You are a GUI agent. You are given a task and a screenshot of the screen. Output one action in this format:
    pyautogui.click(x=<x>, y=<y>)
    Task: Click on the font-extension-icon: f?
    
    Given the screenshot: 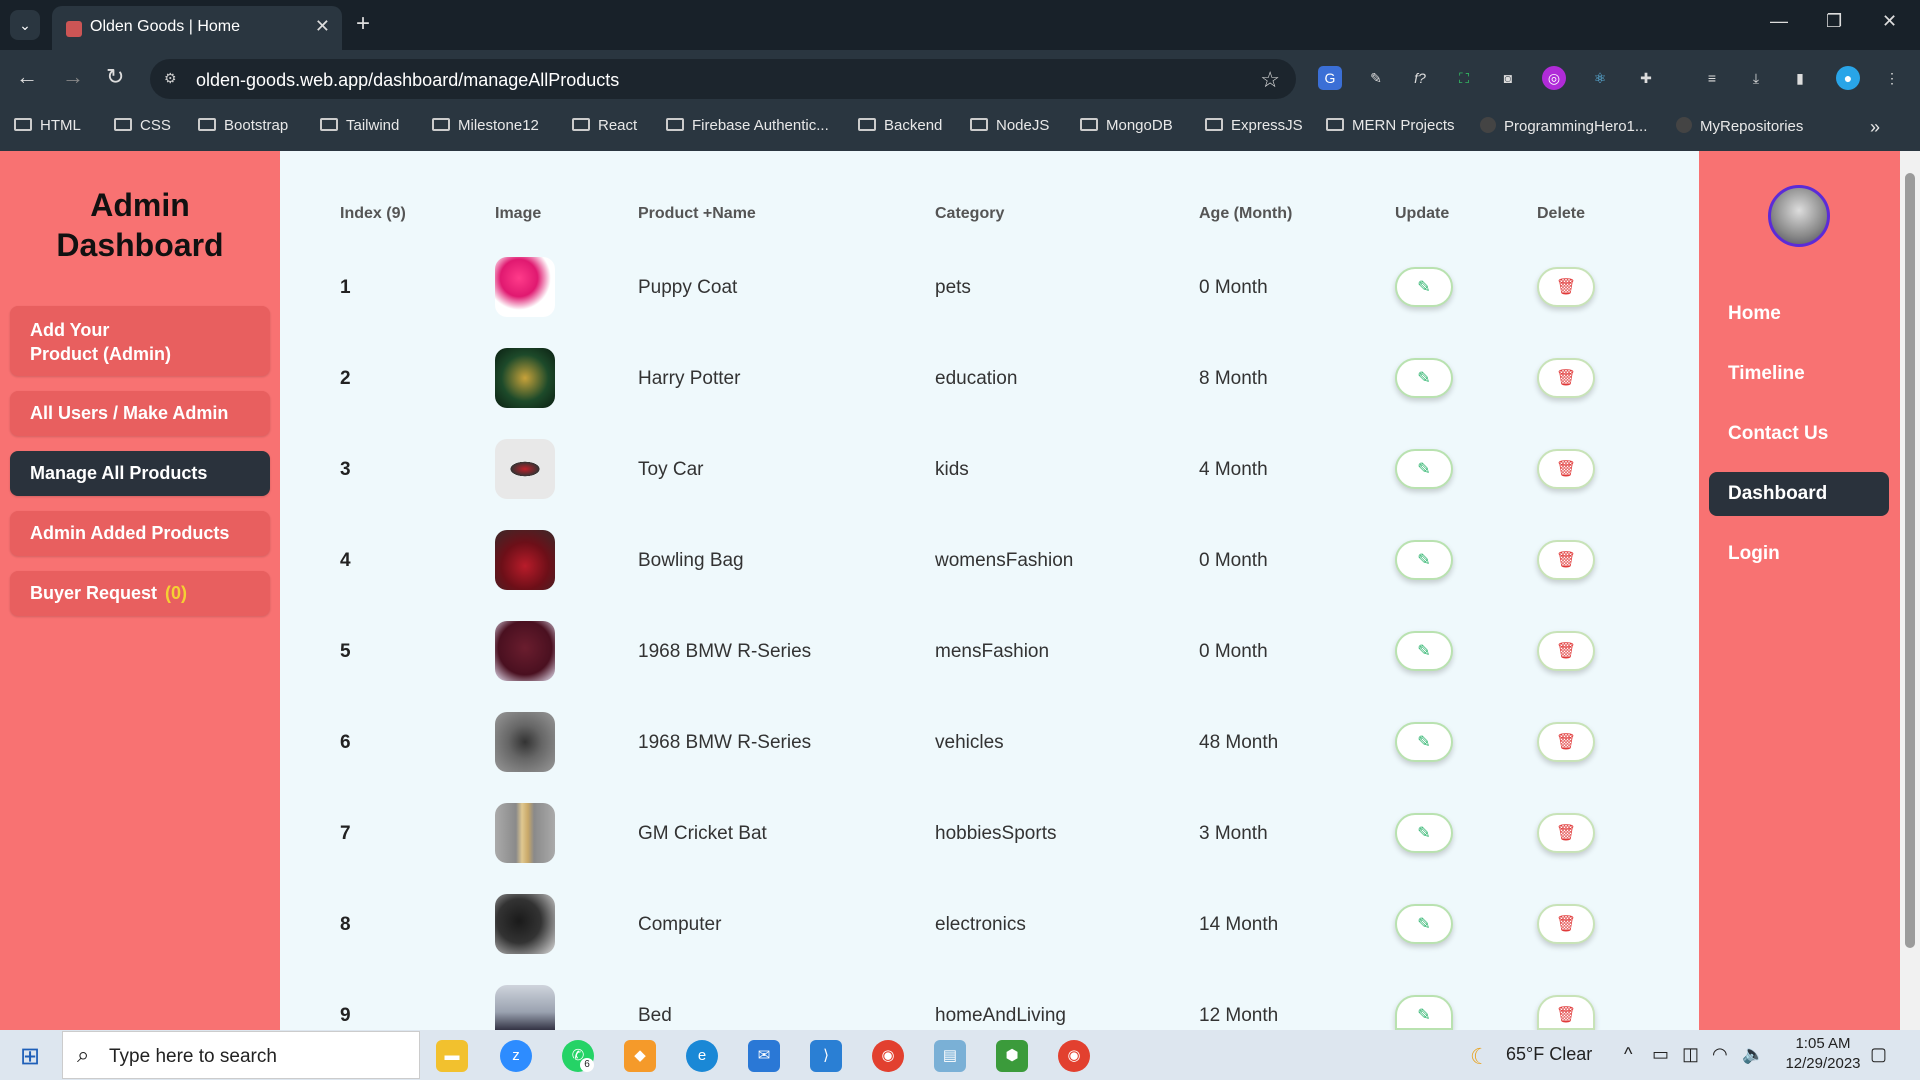 What is the action you would take?
    pyautogui.click(x=1420, y=78)
    